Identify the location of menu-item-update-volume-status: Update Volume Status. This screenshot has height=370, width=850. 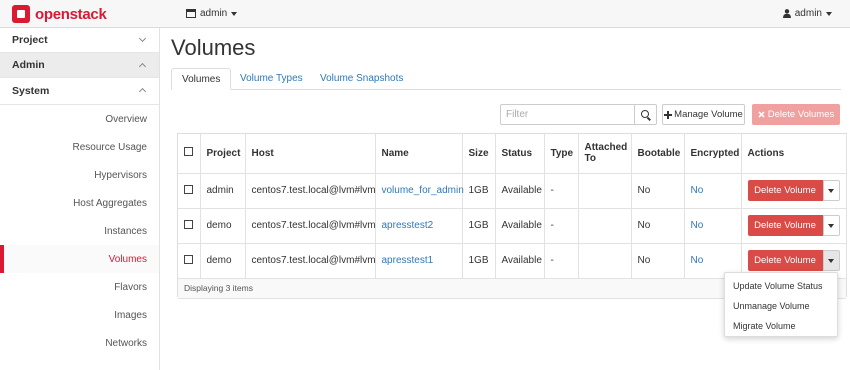
(781, 286).